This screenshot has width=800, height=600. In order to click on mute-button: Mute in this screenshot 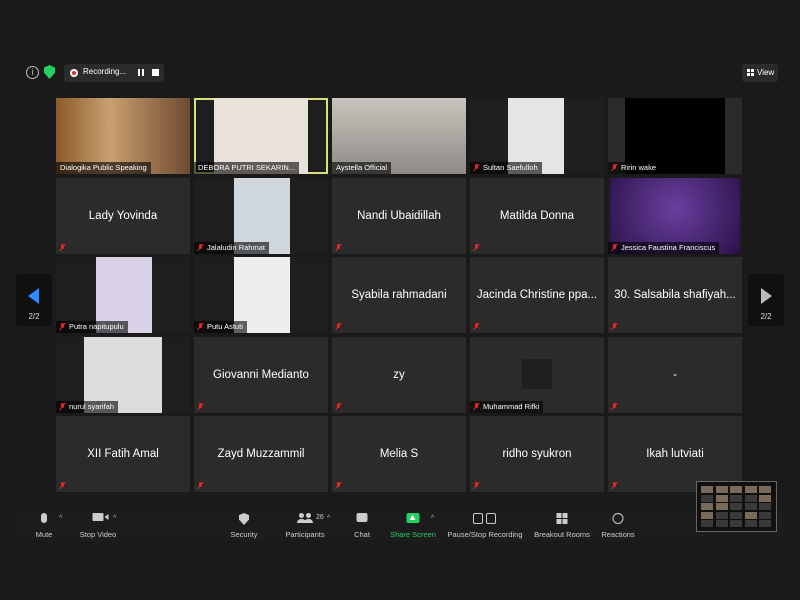, I will do `click(44, 525)`.